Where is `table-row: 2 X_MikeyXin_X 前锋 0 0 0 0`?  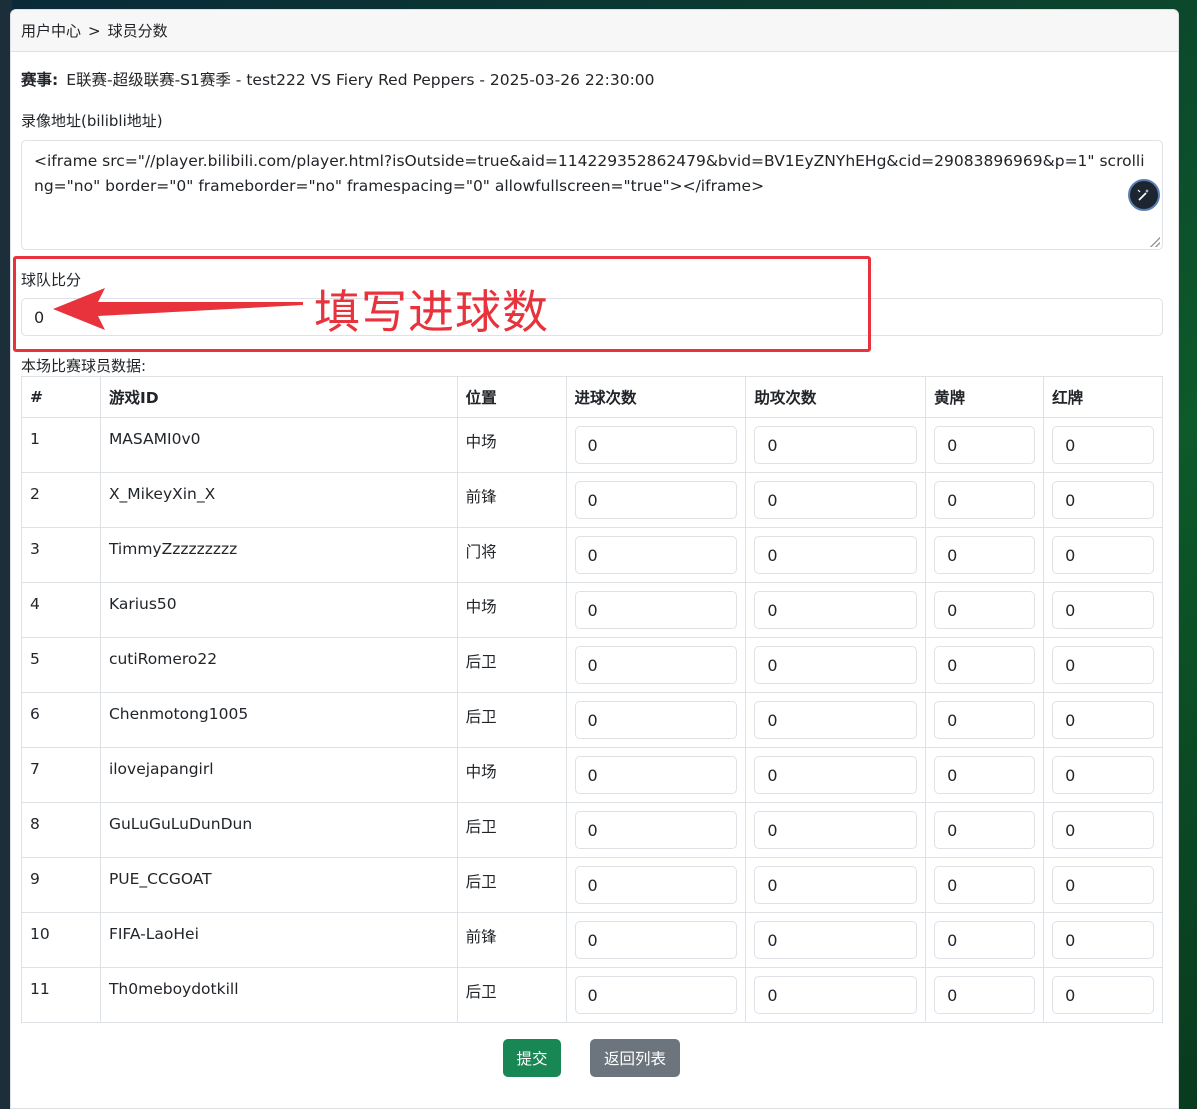 table-row: 2 X_MikeyXin_X 前锋 0 0 0 0 is located at coordinates (592, 500).